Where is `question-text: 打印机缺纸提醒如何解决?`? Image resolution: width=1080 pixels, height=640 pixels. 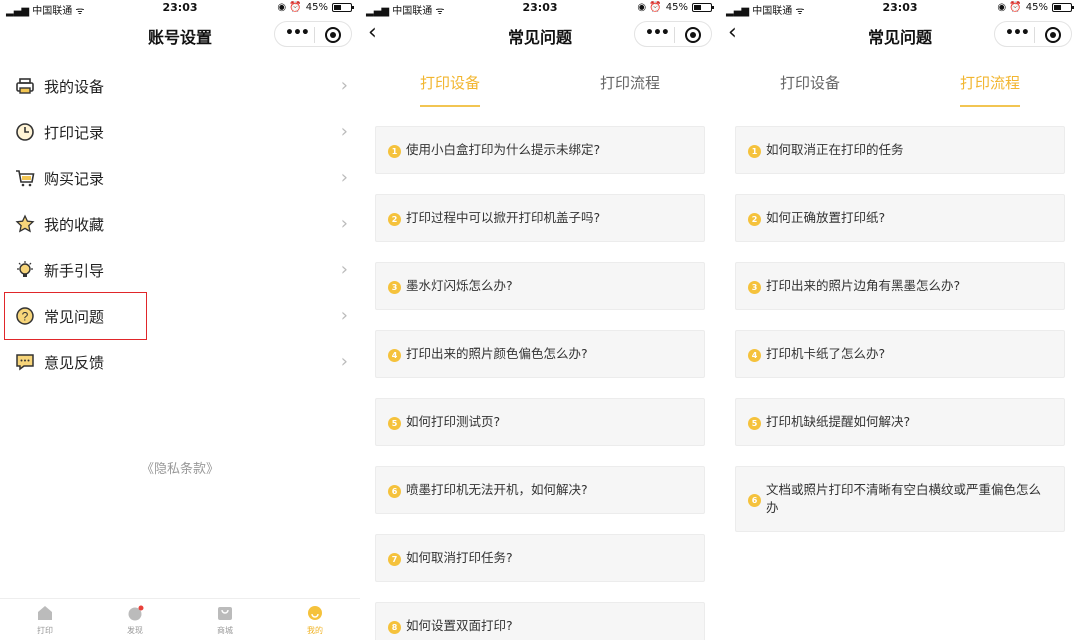 question-text: 打印机缺纸提醒如何解决? is located at coordinates (838, 421).